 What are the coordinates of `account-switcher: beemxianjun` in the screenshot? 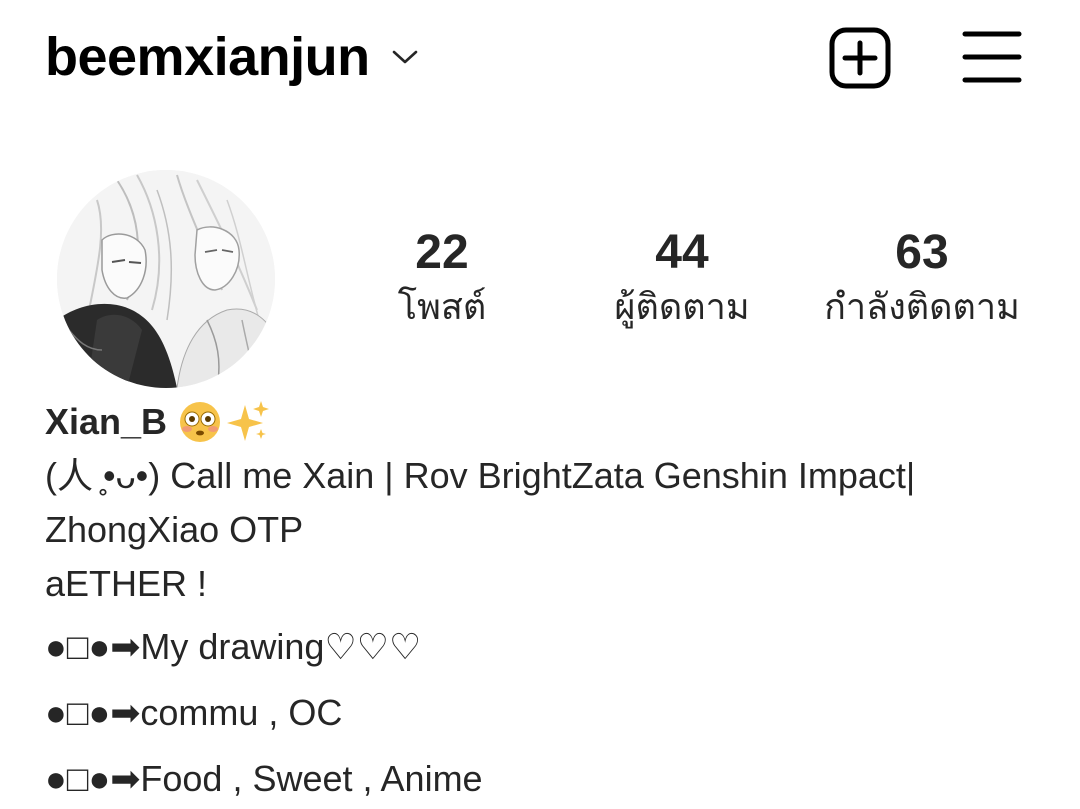 It's located at (232, 57).